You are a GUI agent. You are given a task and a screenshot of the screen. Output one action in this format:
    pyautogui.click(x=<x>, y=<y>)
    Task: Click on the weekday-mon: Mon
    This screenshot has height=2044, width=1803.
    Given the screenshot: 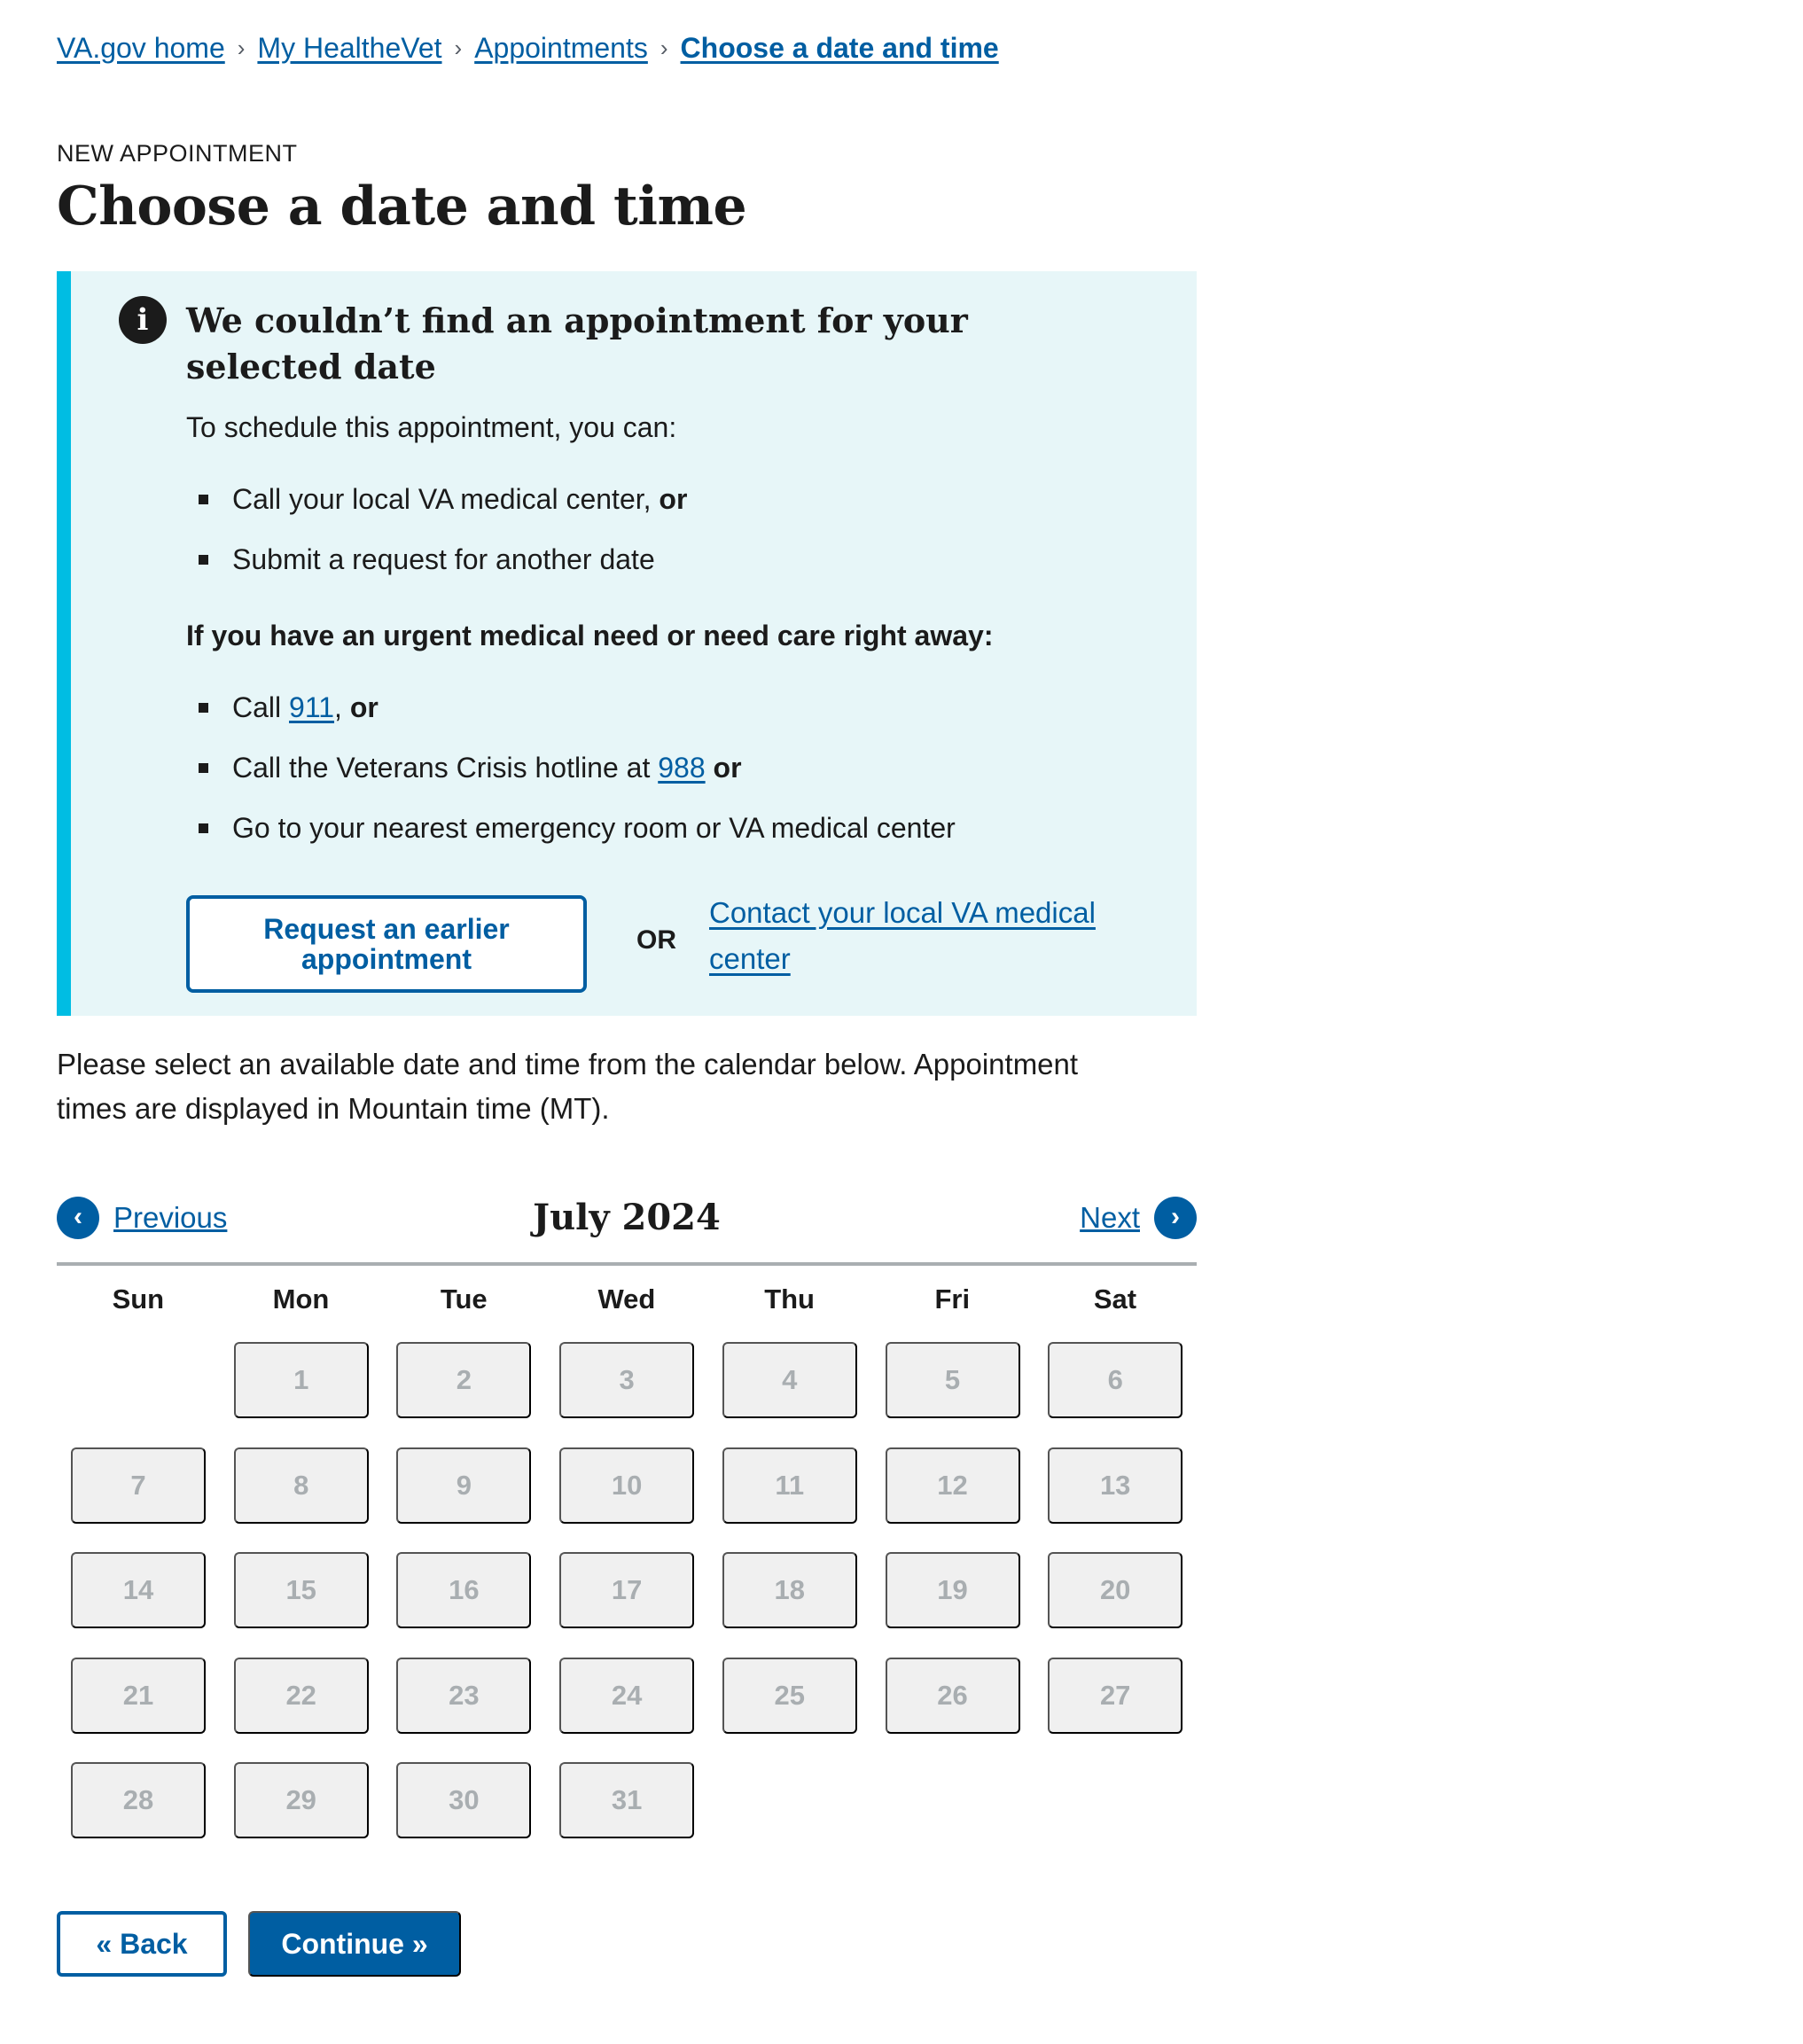 What is the action you would take?
    pyautogui.click(x=301, y=1299)
    